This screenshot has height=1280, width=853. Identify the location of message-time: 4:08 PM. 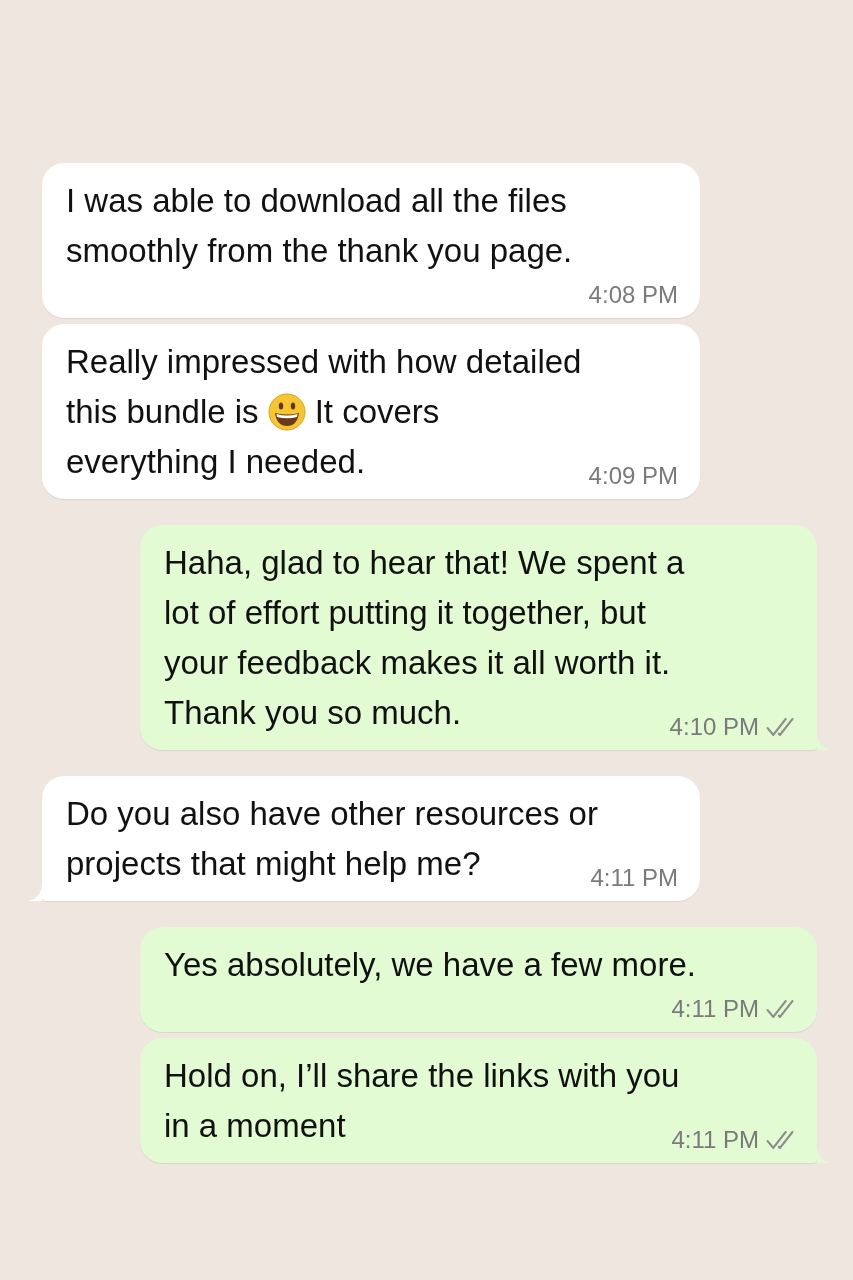
(633, 295).